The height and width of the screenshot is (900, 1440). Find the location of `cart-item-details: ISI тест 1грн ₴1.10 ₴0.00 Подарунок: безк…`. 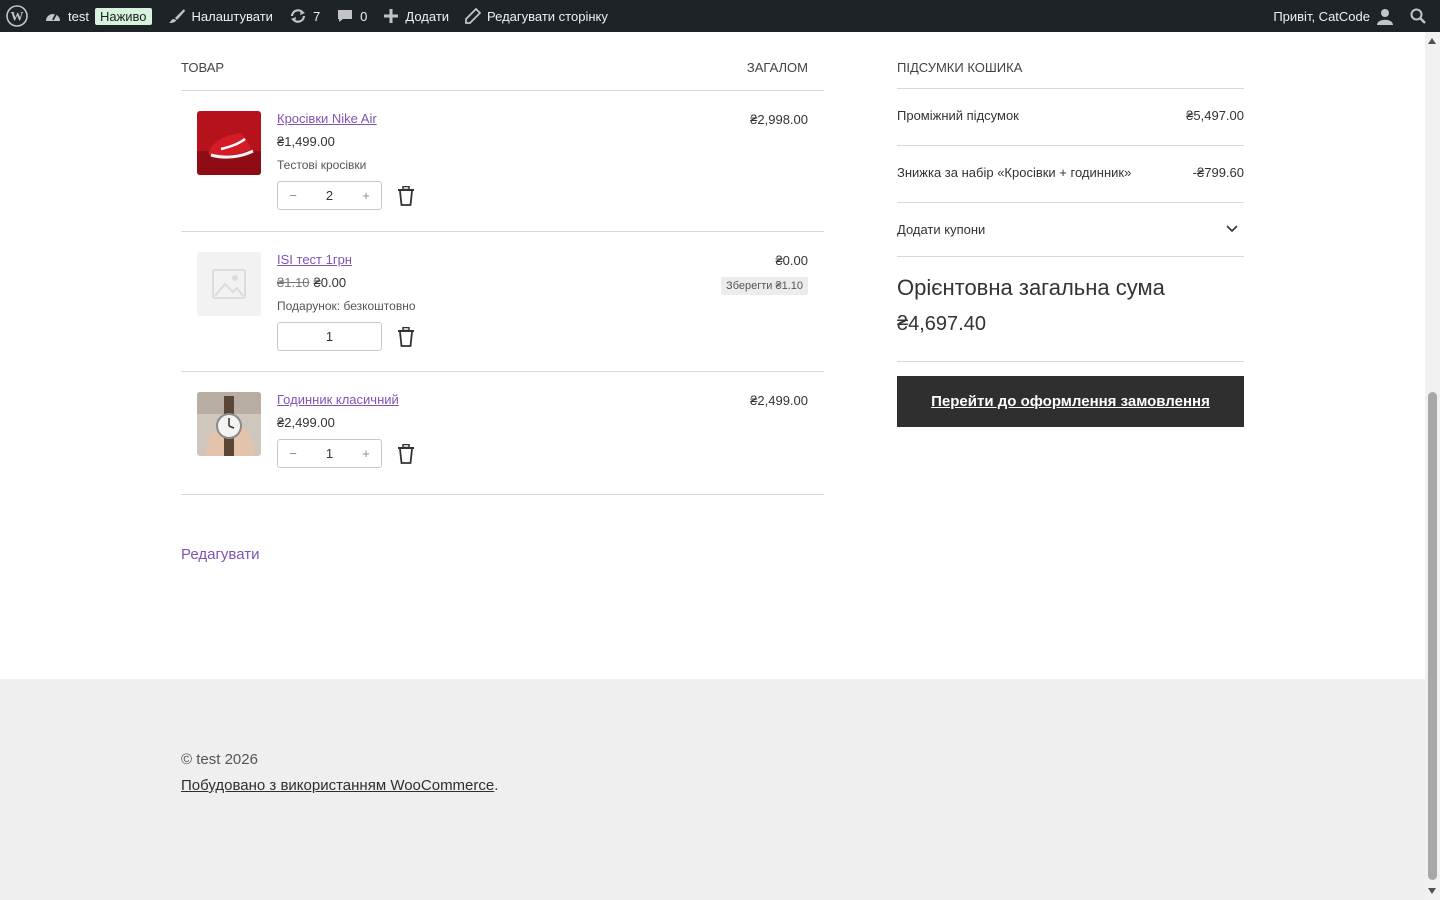

cart-item-details: ISI тест 1грн ₴1.10 ₴0.00 Подарунок: безк… is located at coordinates (346, 301).